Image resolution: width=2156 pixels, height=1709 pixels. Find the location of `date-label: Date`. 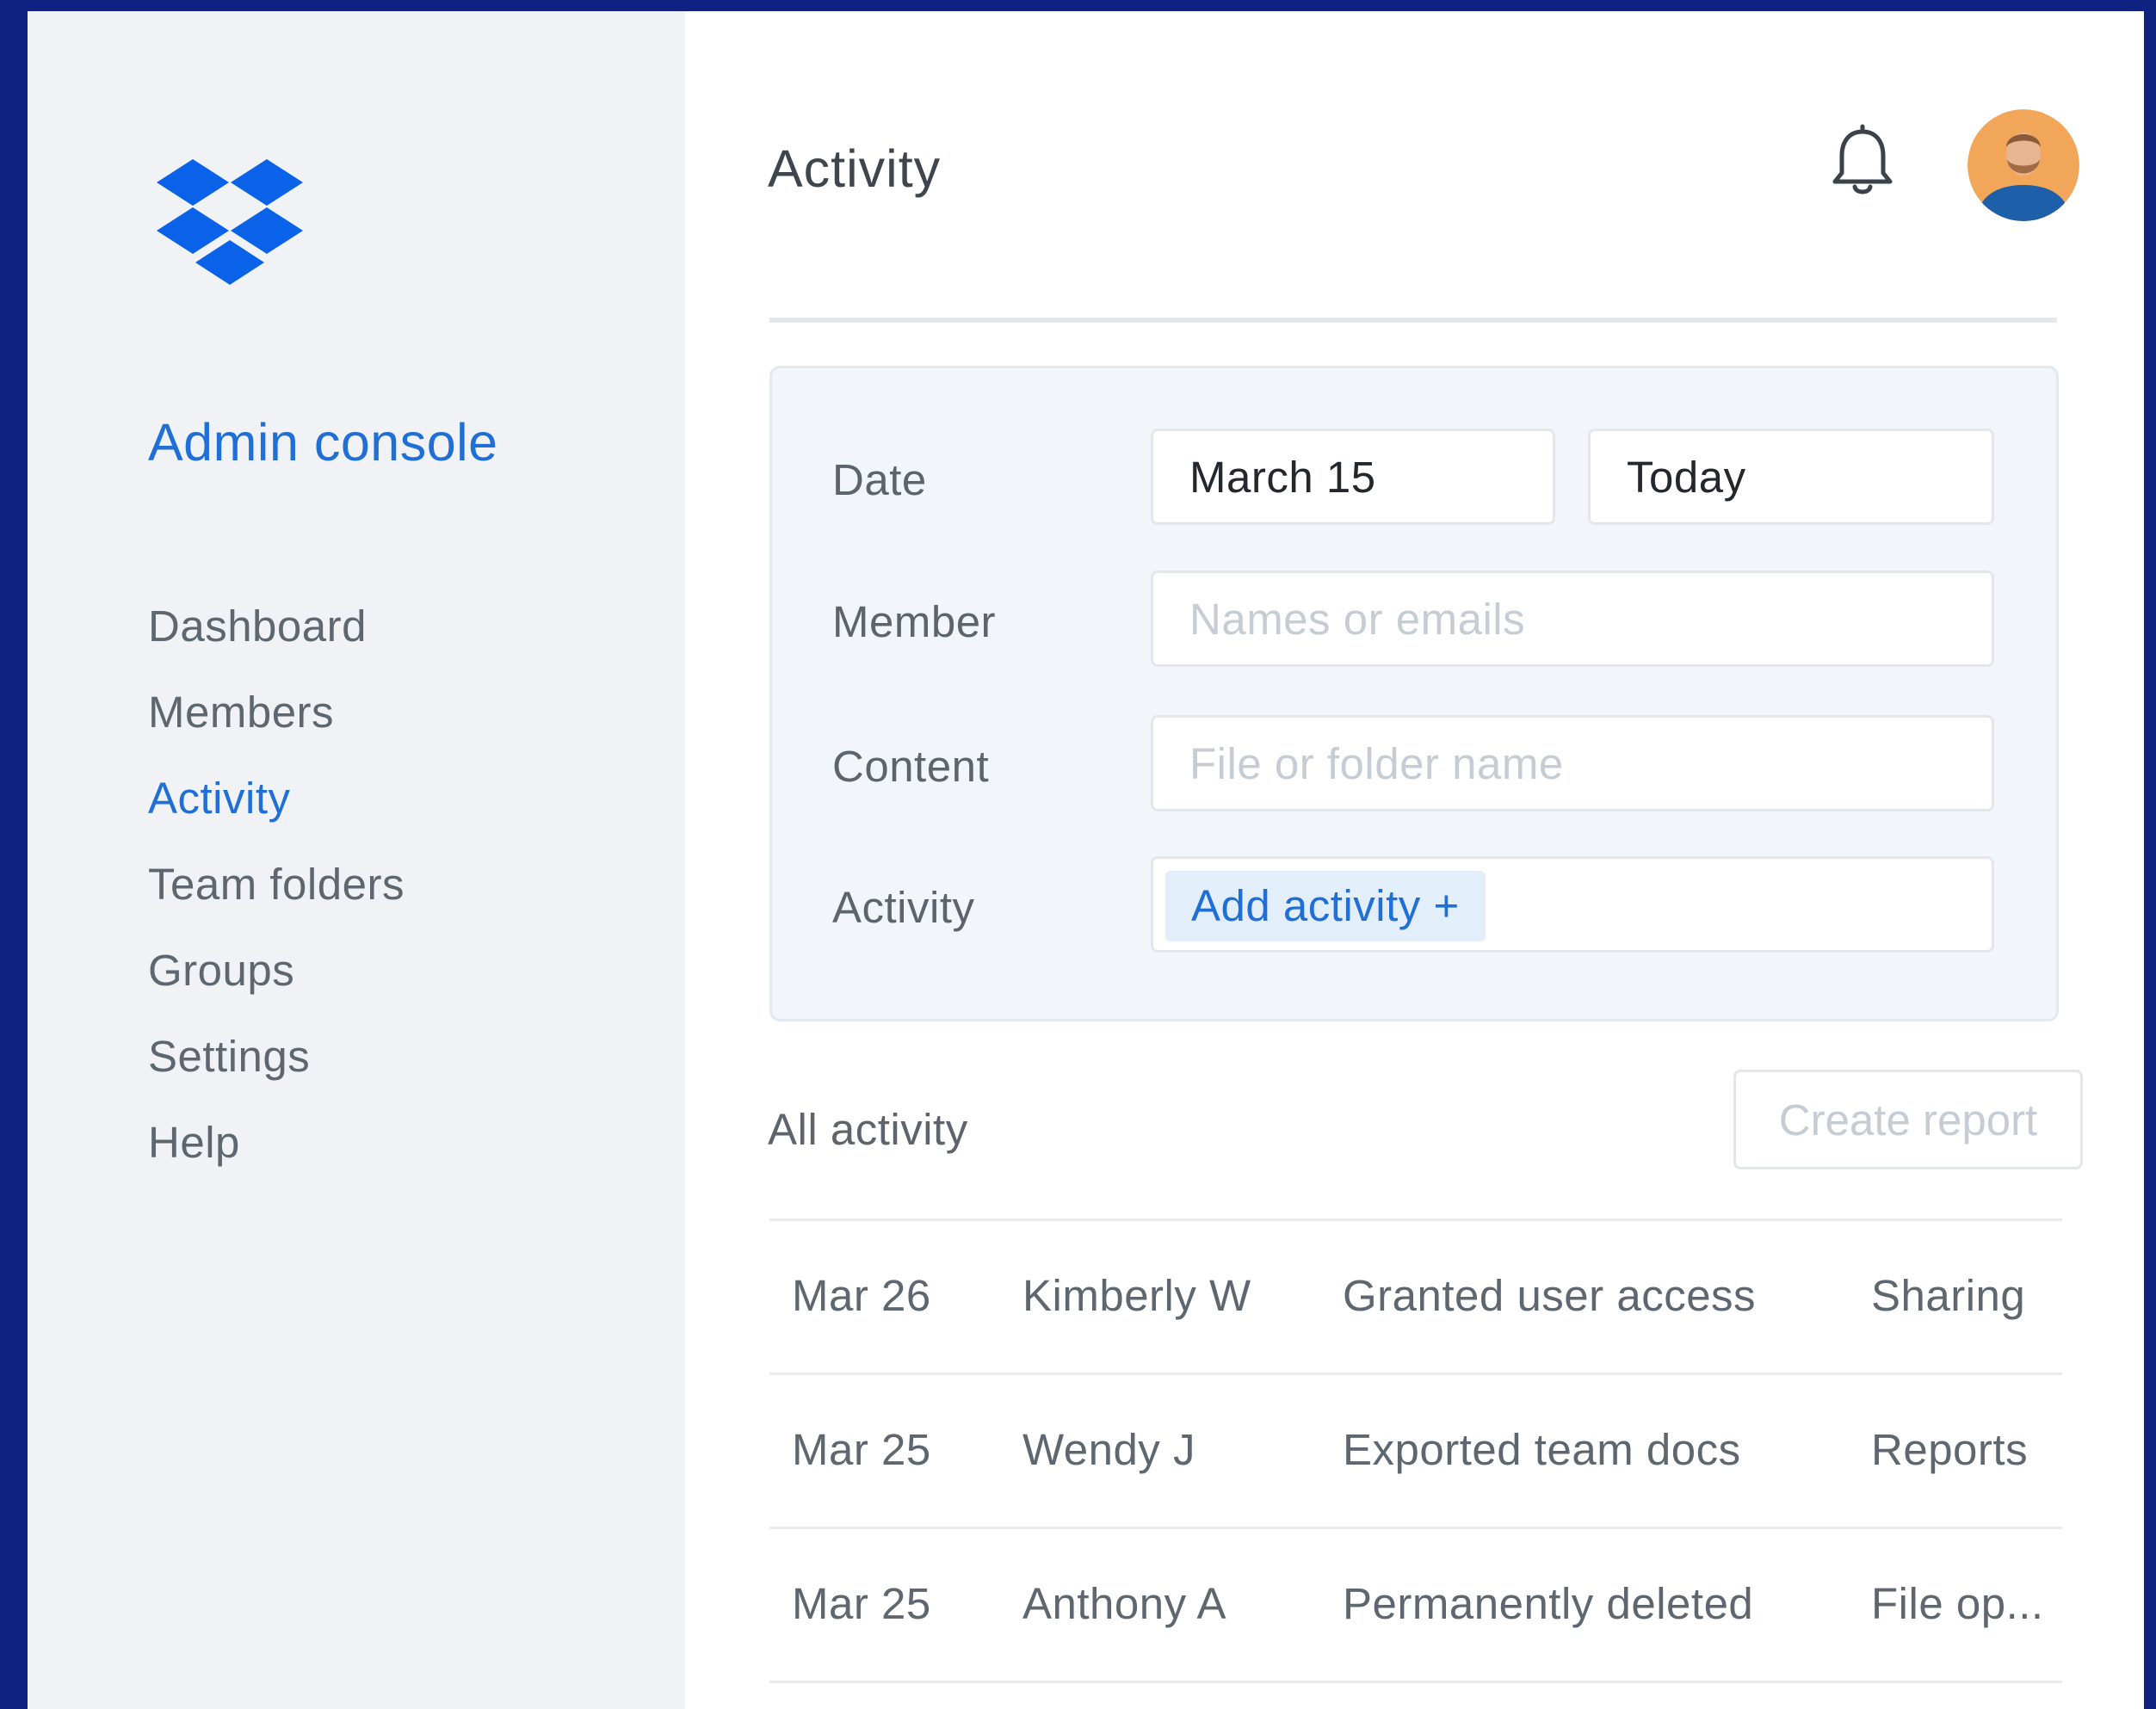

date-label: Date is located at coordinates (879, 479).